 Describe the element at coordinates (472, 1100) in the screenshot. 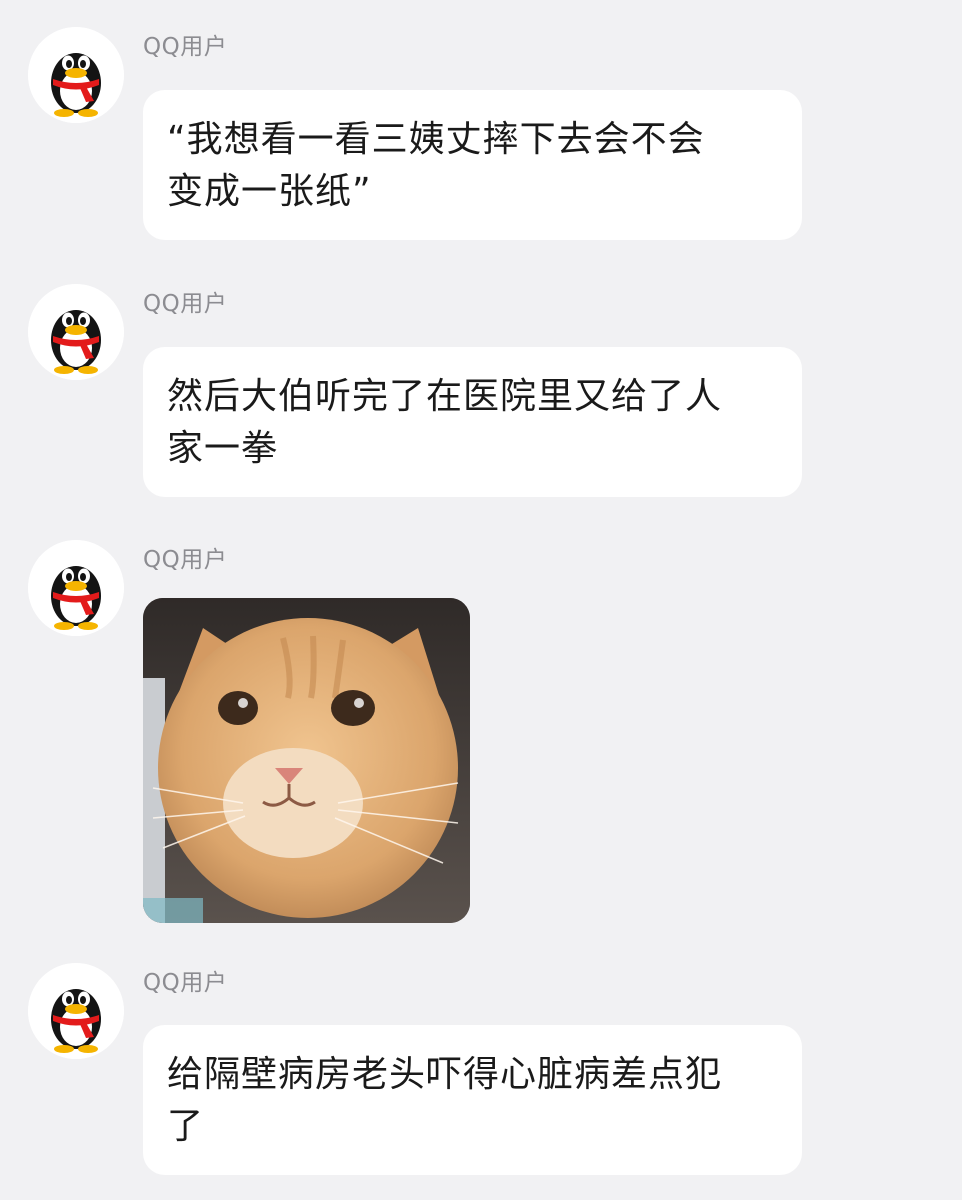

I see `message-bubble: 给隔壁病房老头吓得心脏病差点犯 了` at that location.